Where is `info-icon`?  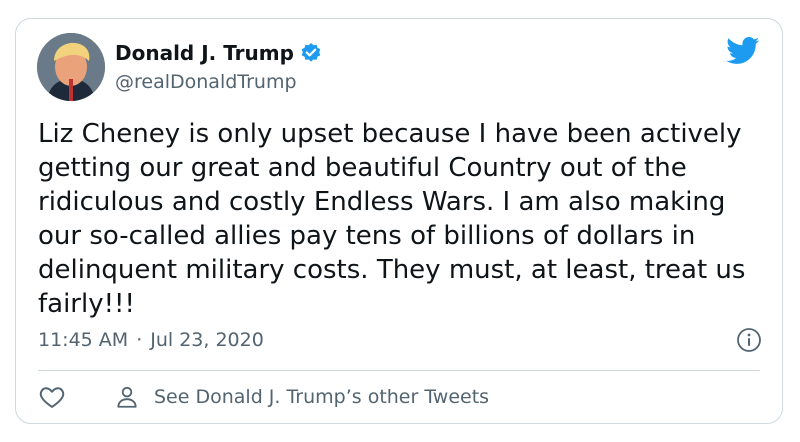 info-icon is located at coordinates (749, 340).